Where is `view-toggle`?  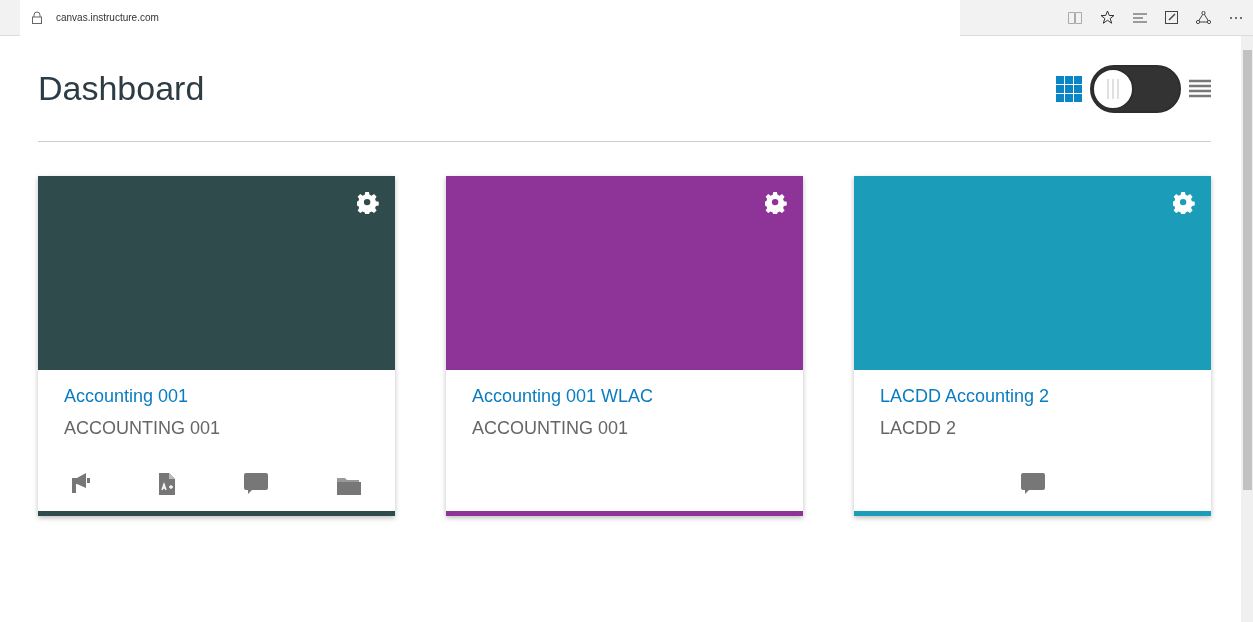 view-toggle is located at coordinates (1135, 88).